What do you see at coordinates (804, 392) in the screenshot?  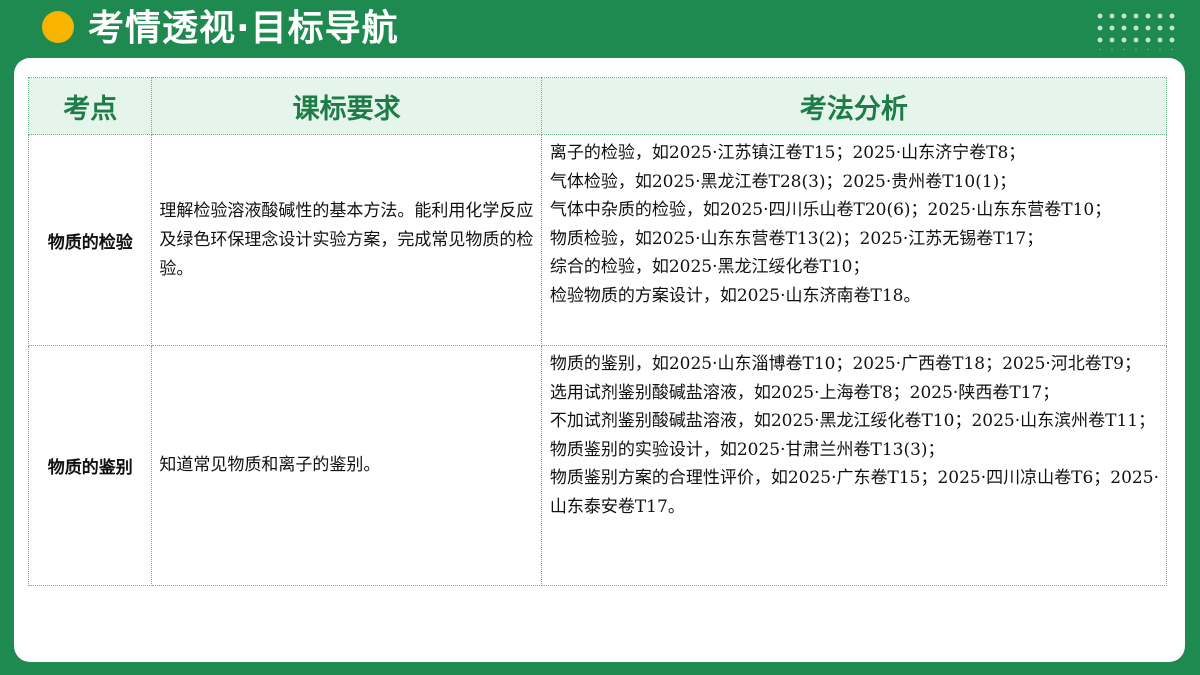 I see `analysis-line: 选用试剂鉴别酸碱盐溶液，如2025·上海卷T8；2025·陕西卷T17；` at bounding box center [804, 392].